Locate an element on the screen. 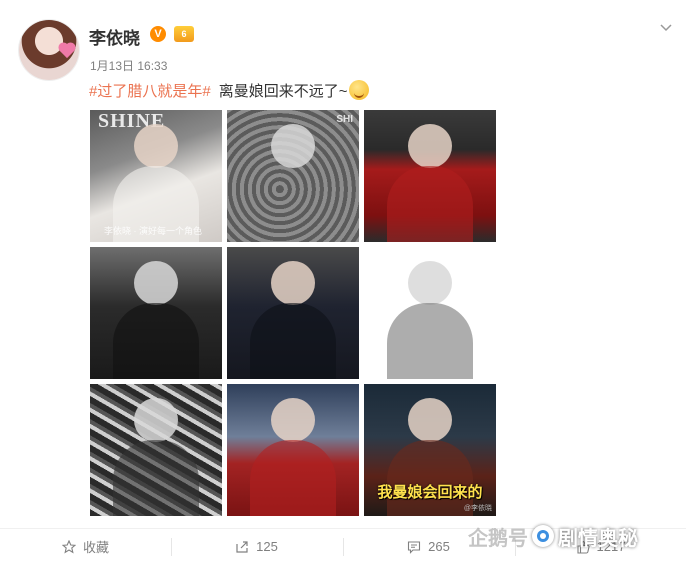 This screenshot has width=686, height=564. brand-logo-icon is located at coordinates (543, 536).